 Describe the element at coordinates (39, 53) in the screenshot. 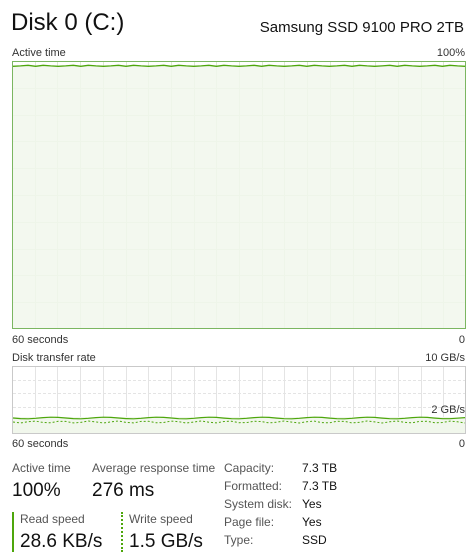

I see `active-time-graph-label: Active time` at that location.